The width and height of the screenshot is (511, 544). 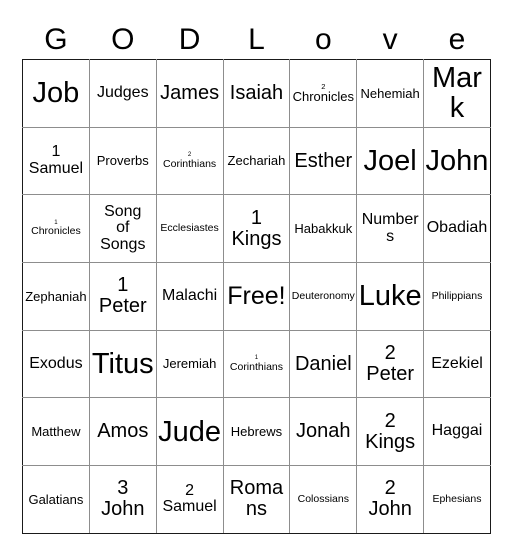 I want to click on bingo-cell: 1 Corinthians, so click(x=256, y=364).